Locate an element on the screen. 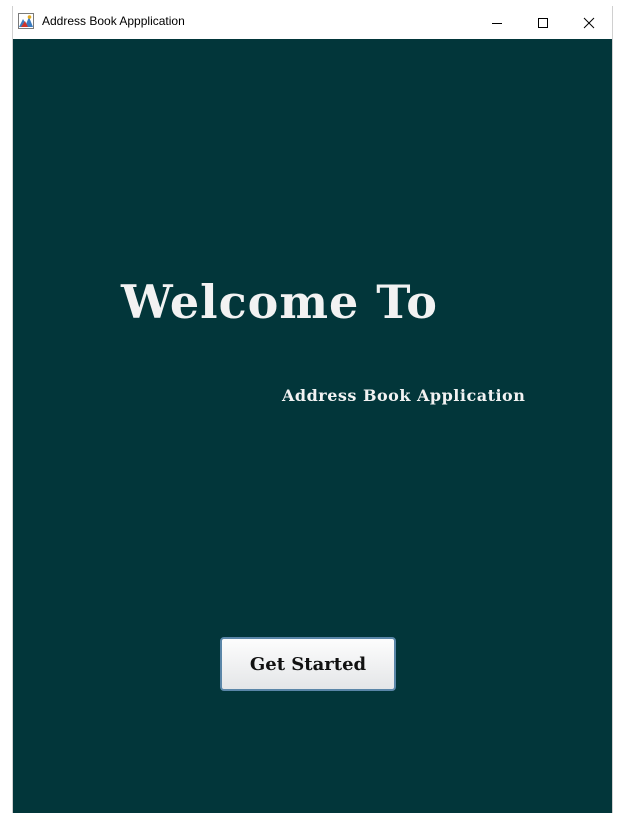 Image resolution: width=618 pixels, height=813 pixels. maximize-button is located at coordinates (543, 22).